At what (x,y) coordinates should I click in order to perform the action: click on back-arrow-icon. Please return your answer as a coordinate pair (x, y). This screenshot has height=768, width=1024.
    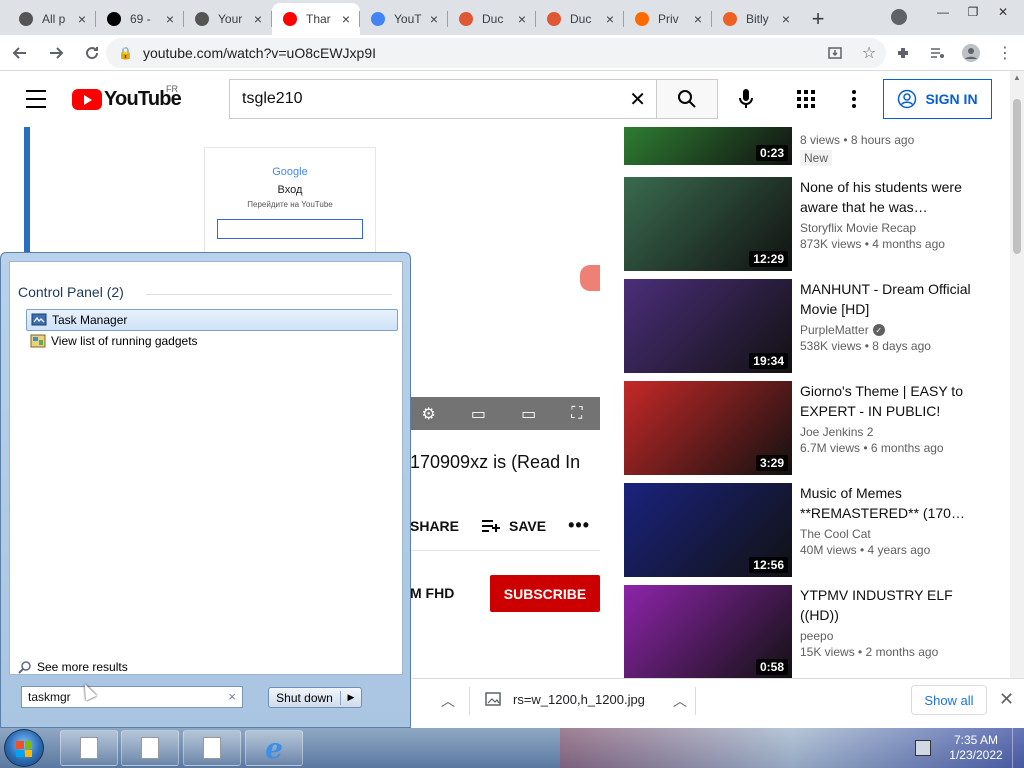
    Looking at the image, I should click on (20, 53).